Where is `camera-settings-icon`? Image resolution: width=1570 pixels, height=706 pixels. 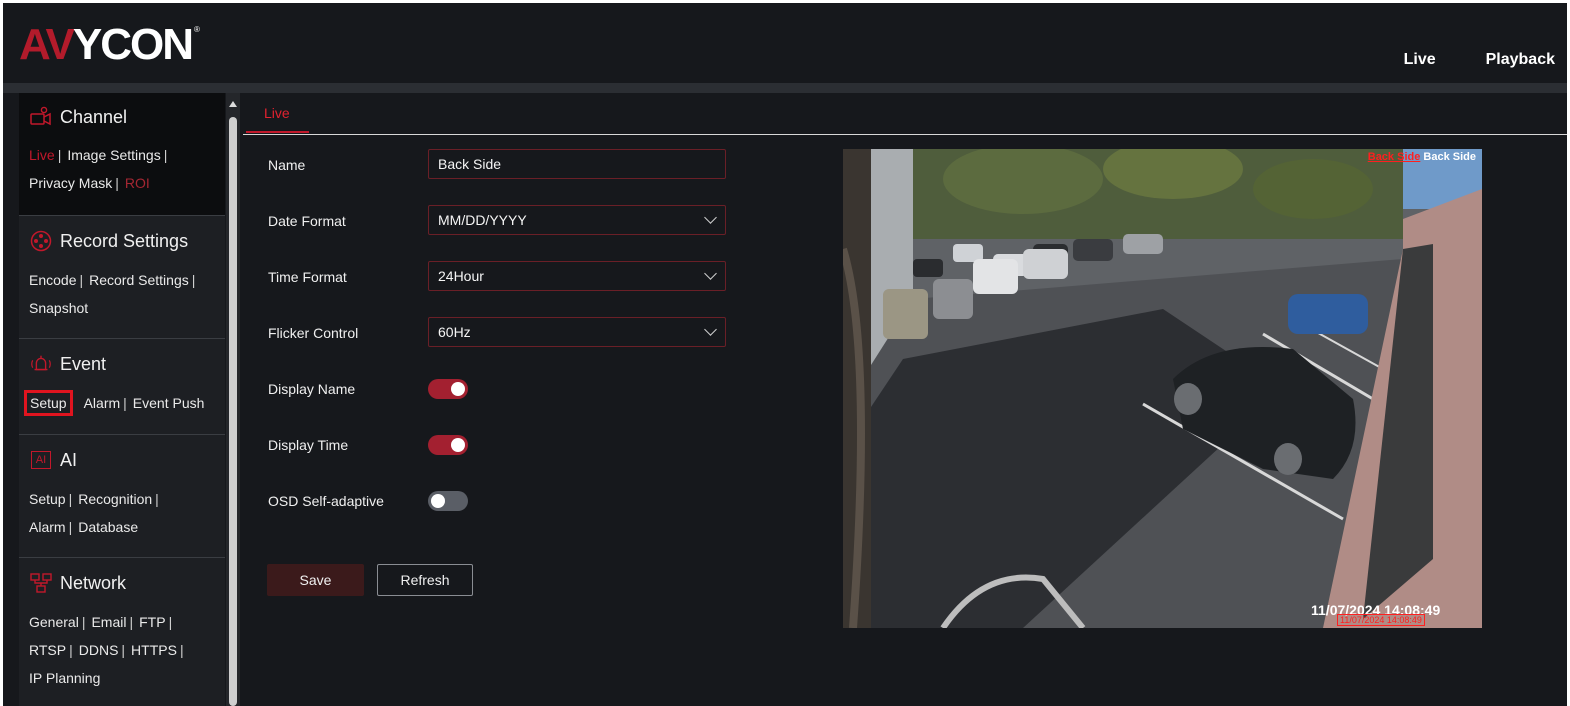
camera-settings-icon is located at coordinates (41, 117).